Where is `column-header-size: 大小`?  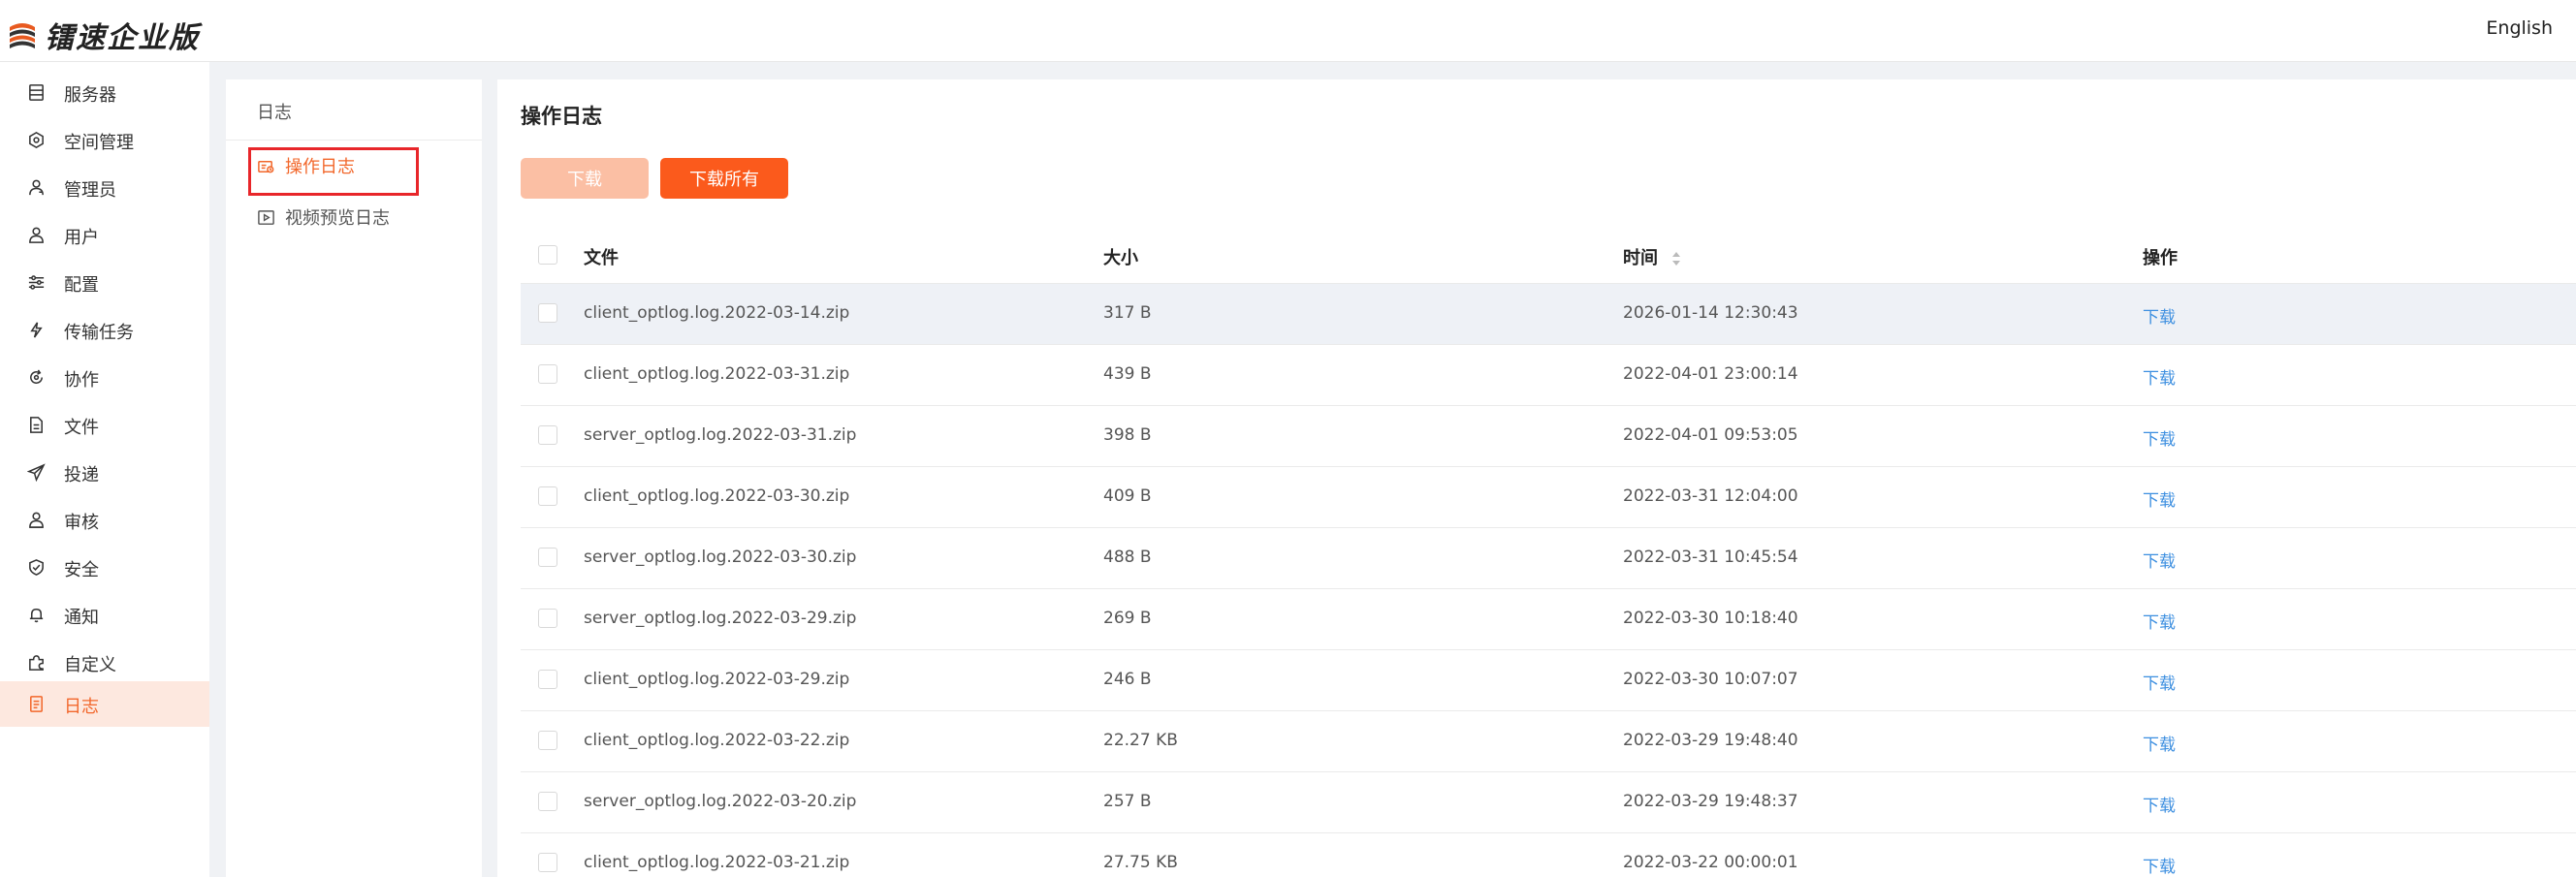 column-header-size: 大小 is located at coordinates (1121, 258).